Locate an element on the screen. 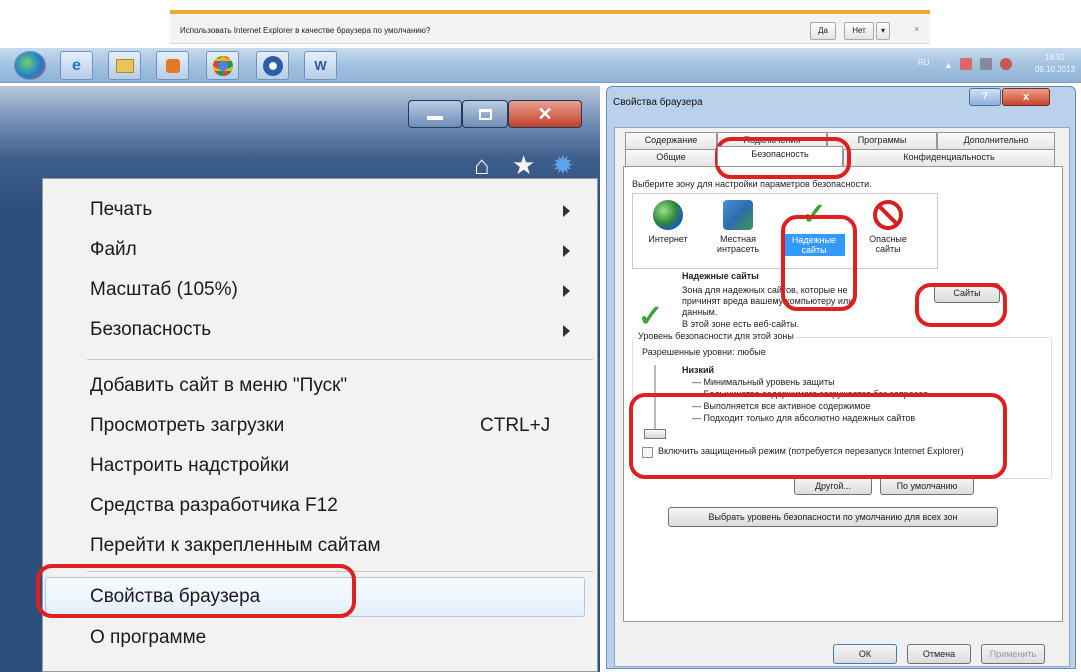 This screenshot has height=672, width=1081. trusted-check-icon: ✓ is located at coordinates (651, 316).